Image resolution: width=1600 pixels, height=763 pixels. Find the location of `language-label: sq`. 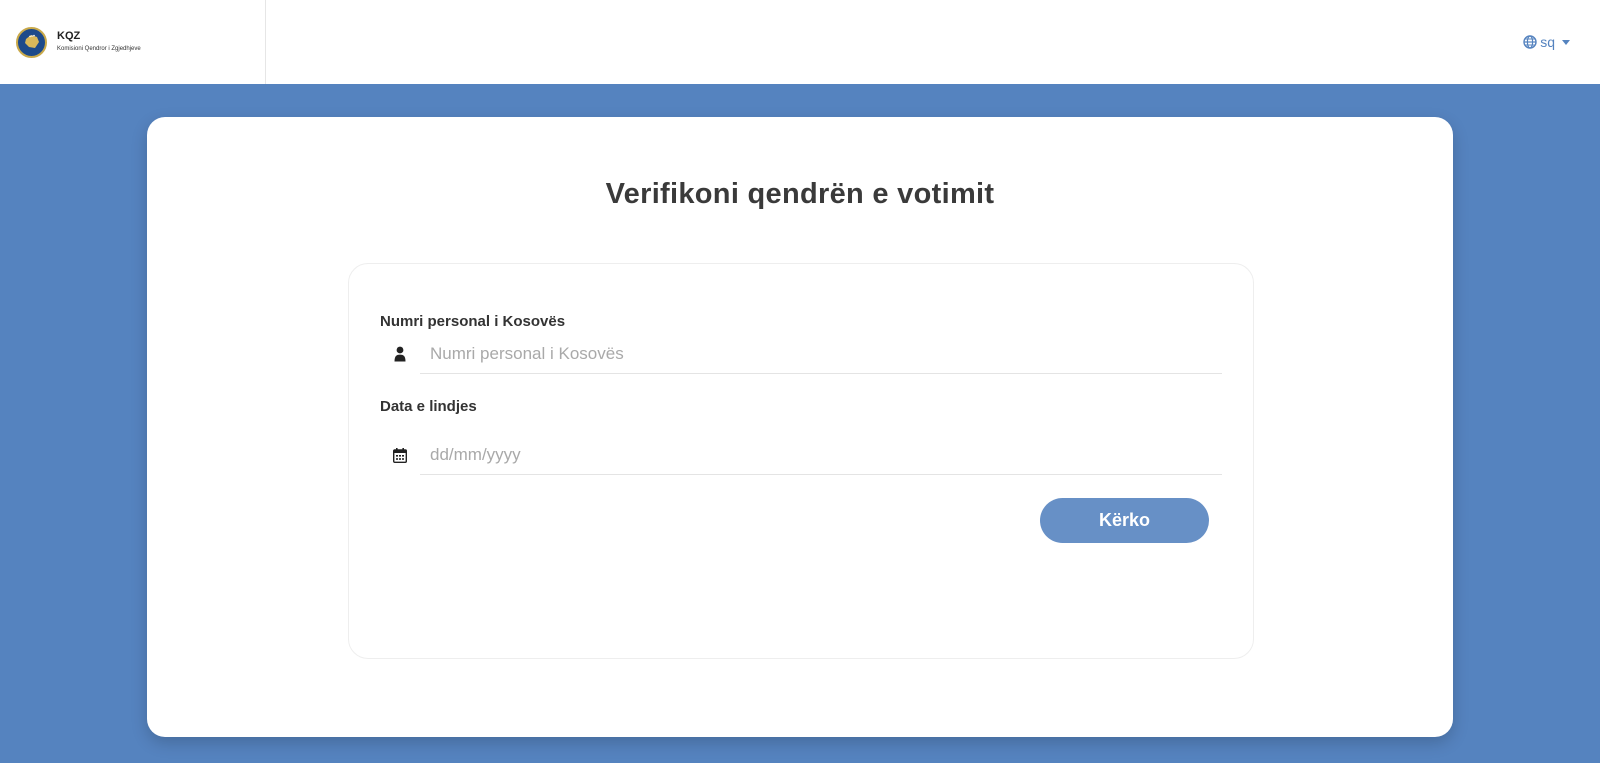

language-label: sq is located at coordinates (1547, 42).